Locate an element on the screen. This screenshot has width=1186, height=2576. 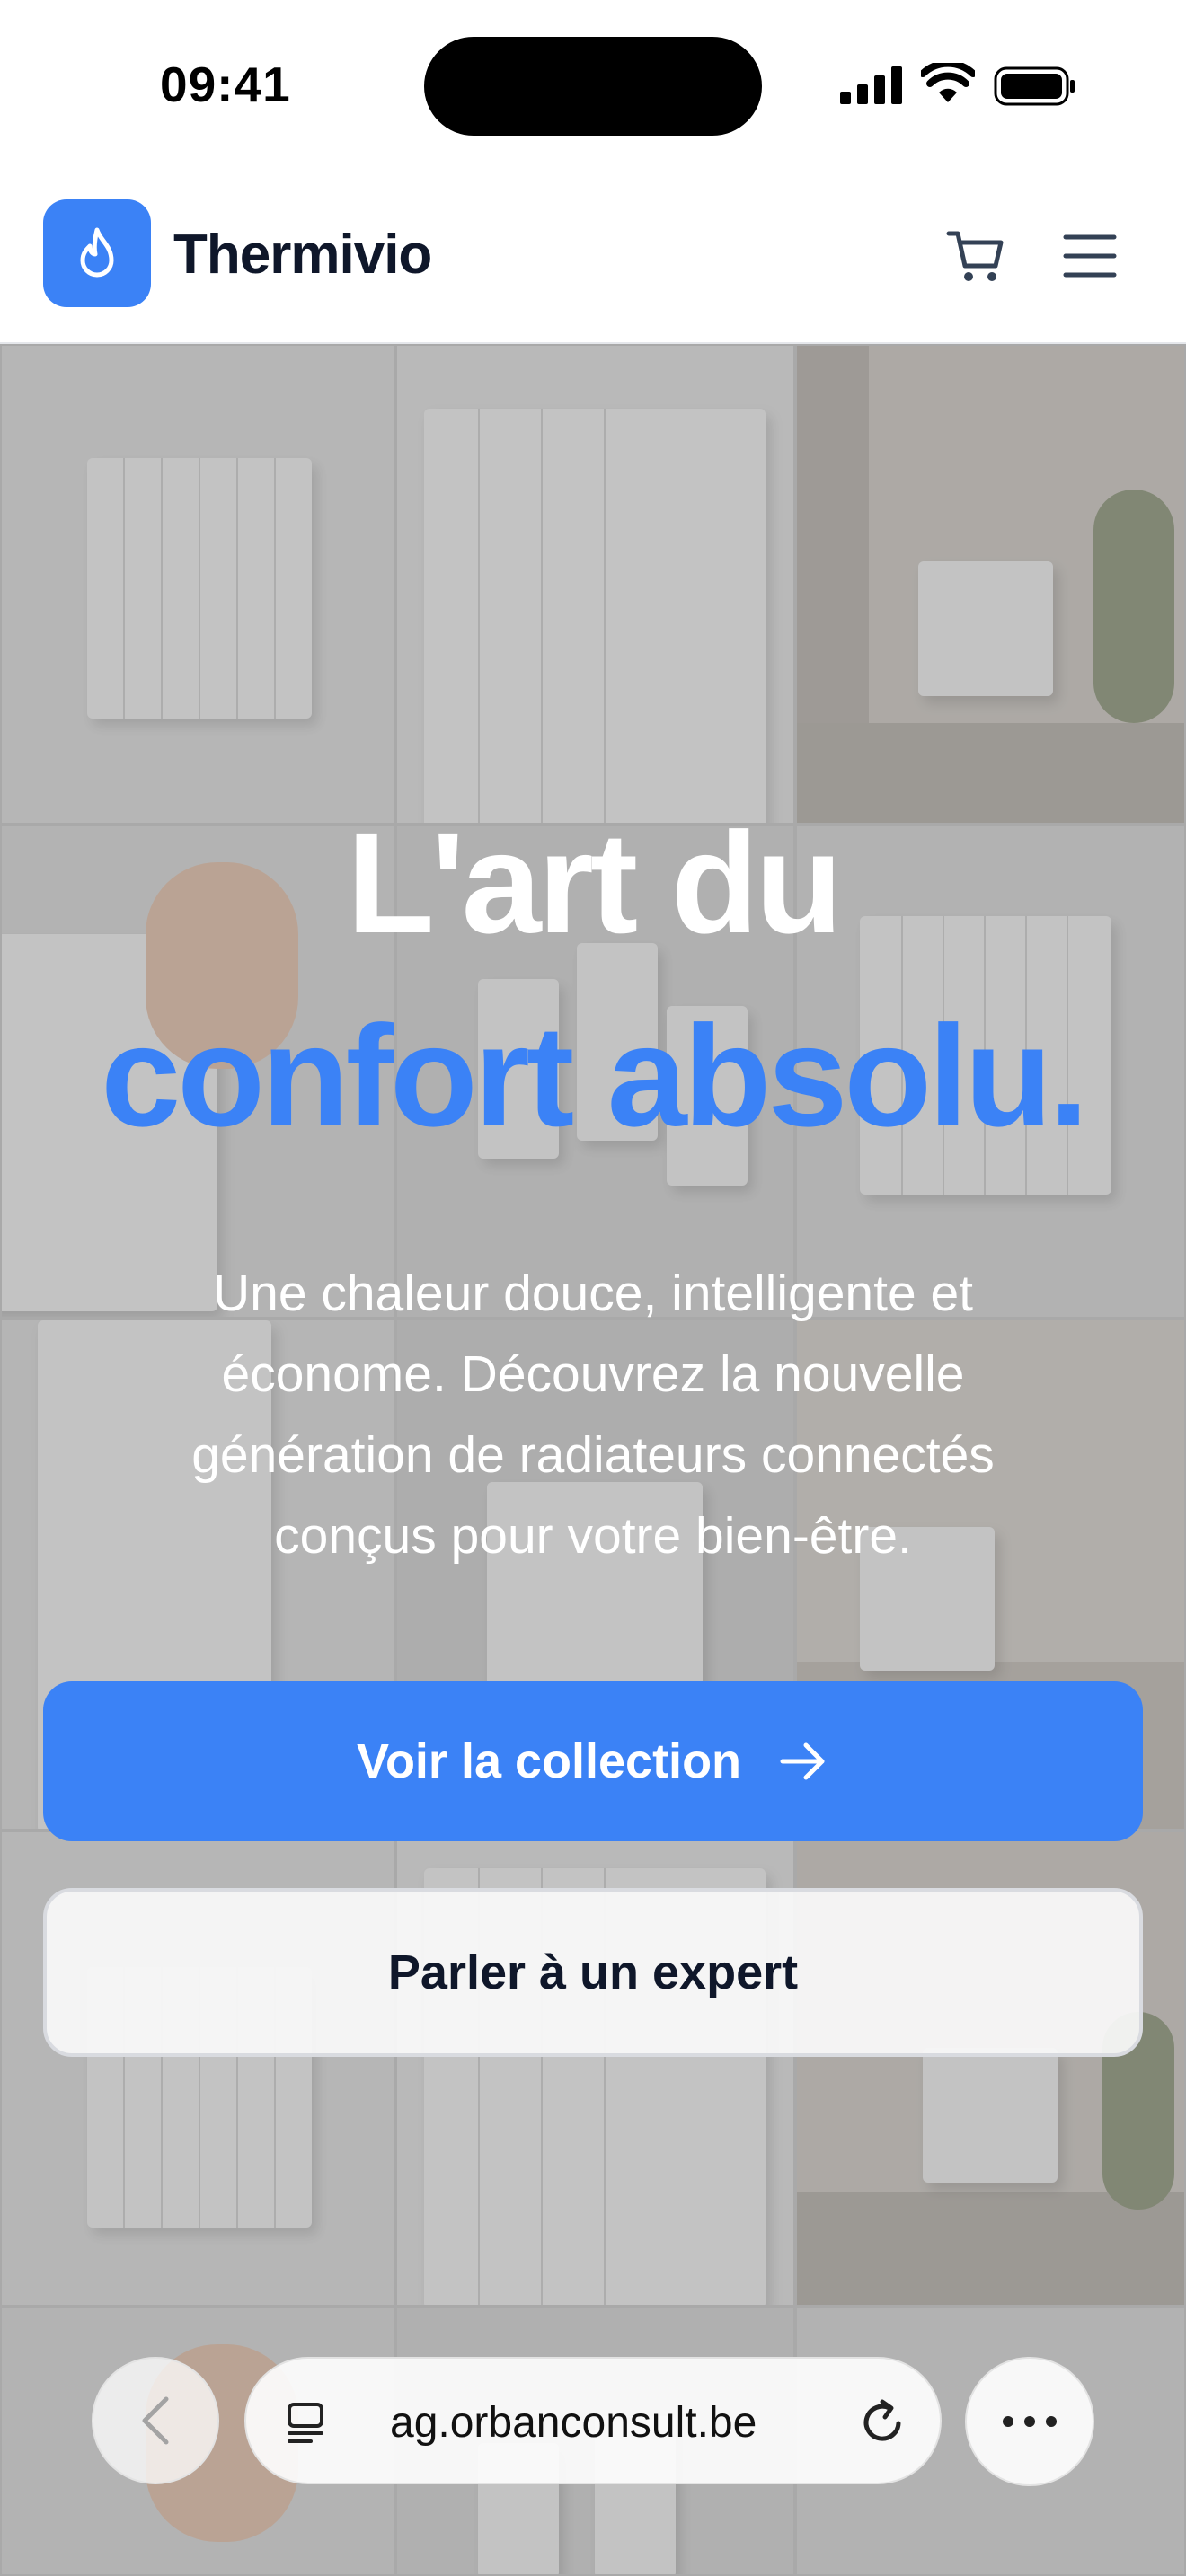
status-bar: 09:41 is located at coordinates (593, 85).